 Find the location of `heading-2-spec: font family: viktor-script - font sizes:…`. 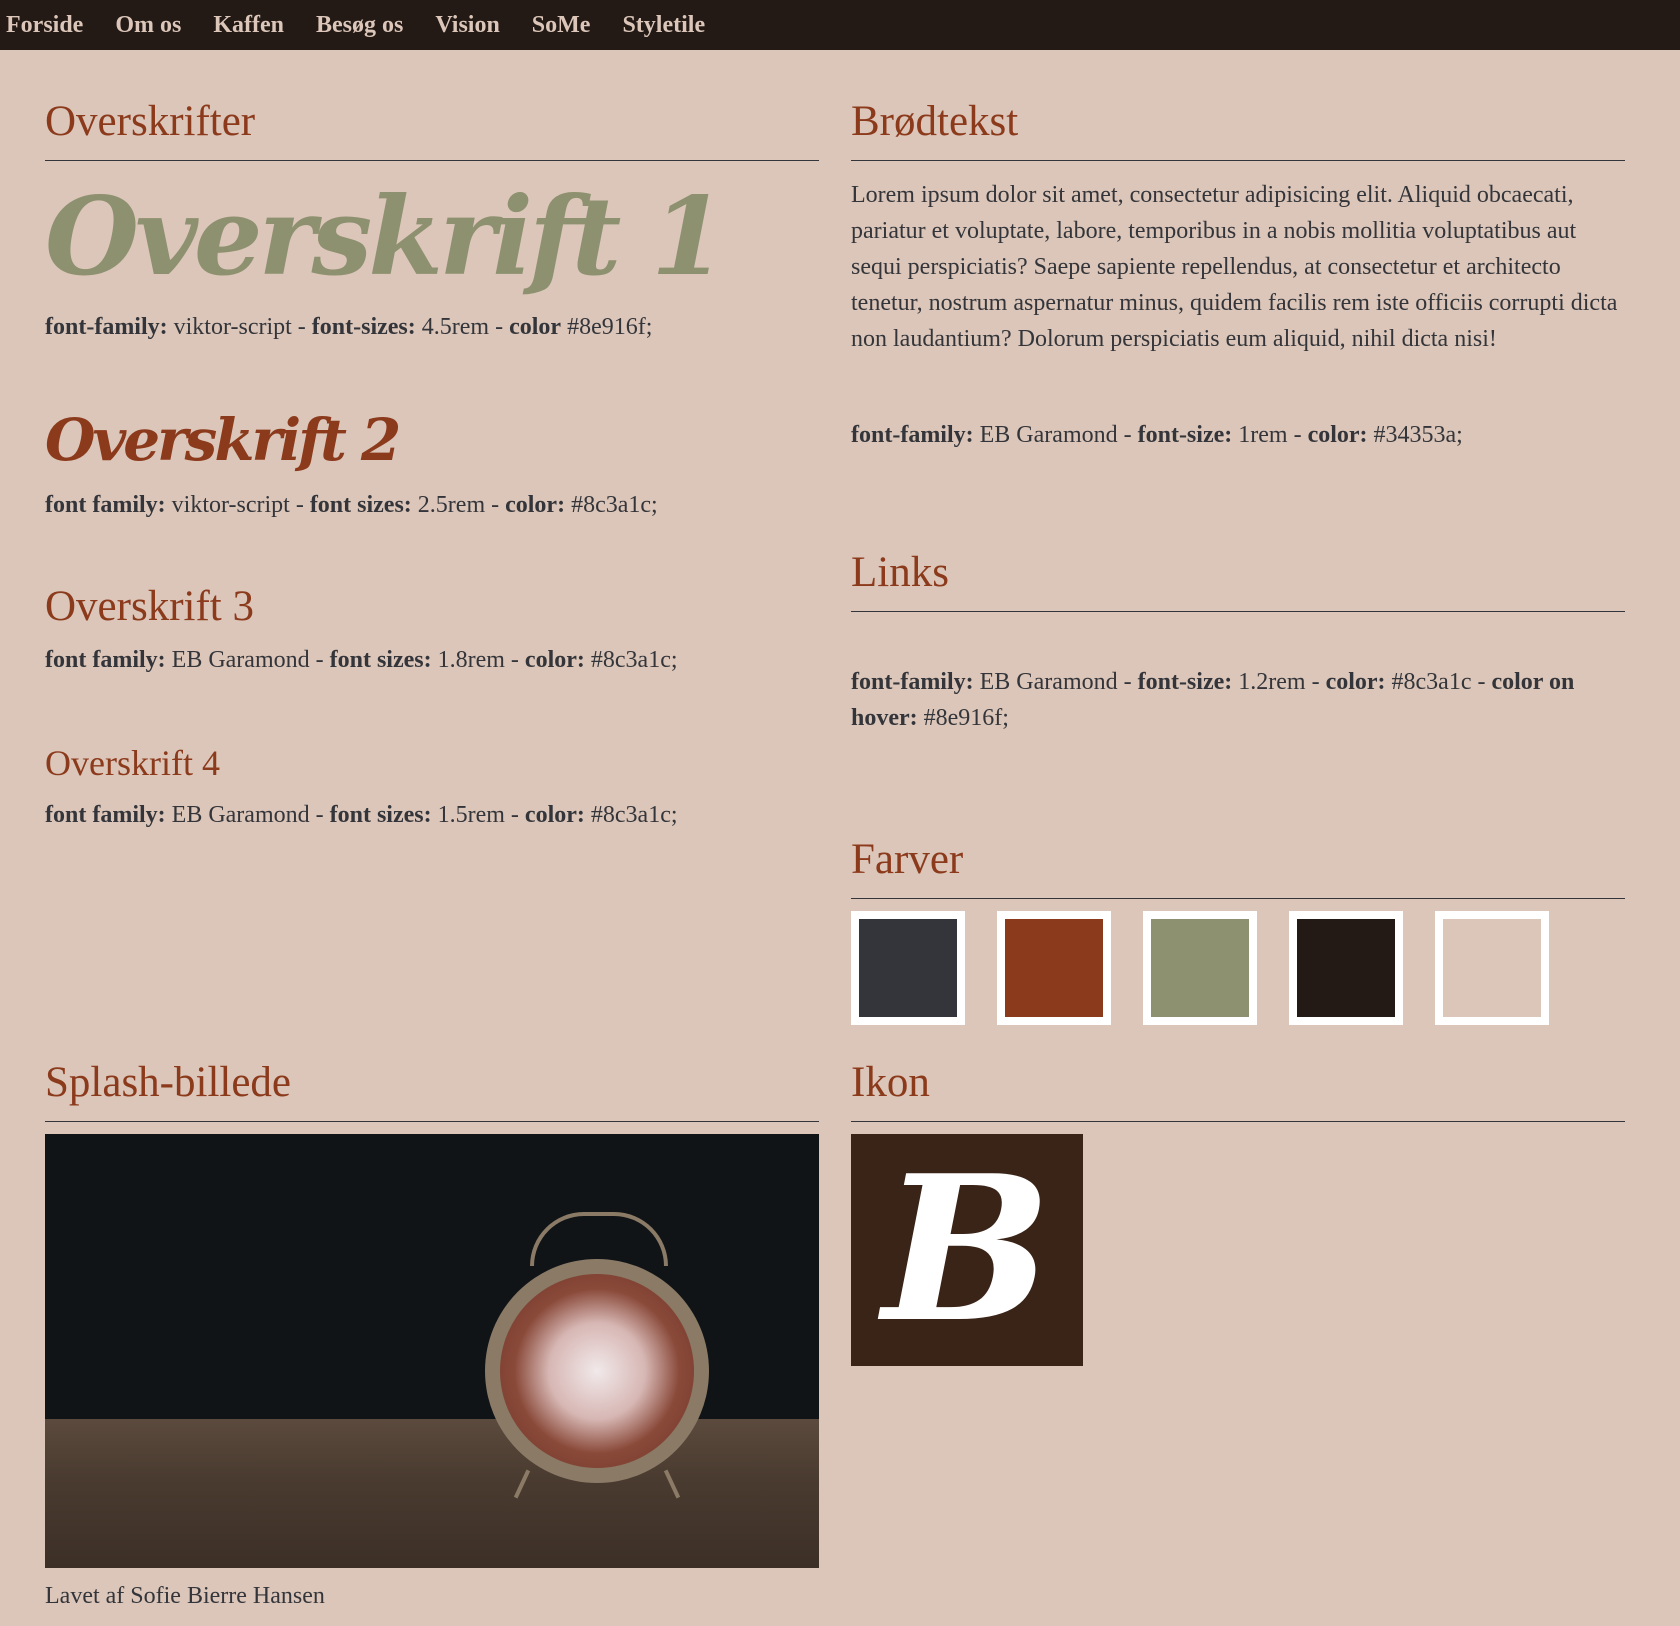

heading-2-spec: font family: viktor-script - font sizes:… is located at coordinates (432, 505).